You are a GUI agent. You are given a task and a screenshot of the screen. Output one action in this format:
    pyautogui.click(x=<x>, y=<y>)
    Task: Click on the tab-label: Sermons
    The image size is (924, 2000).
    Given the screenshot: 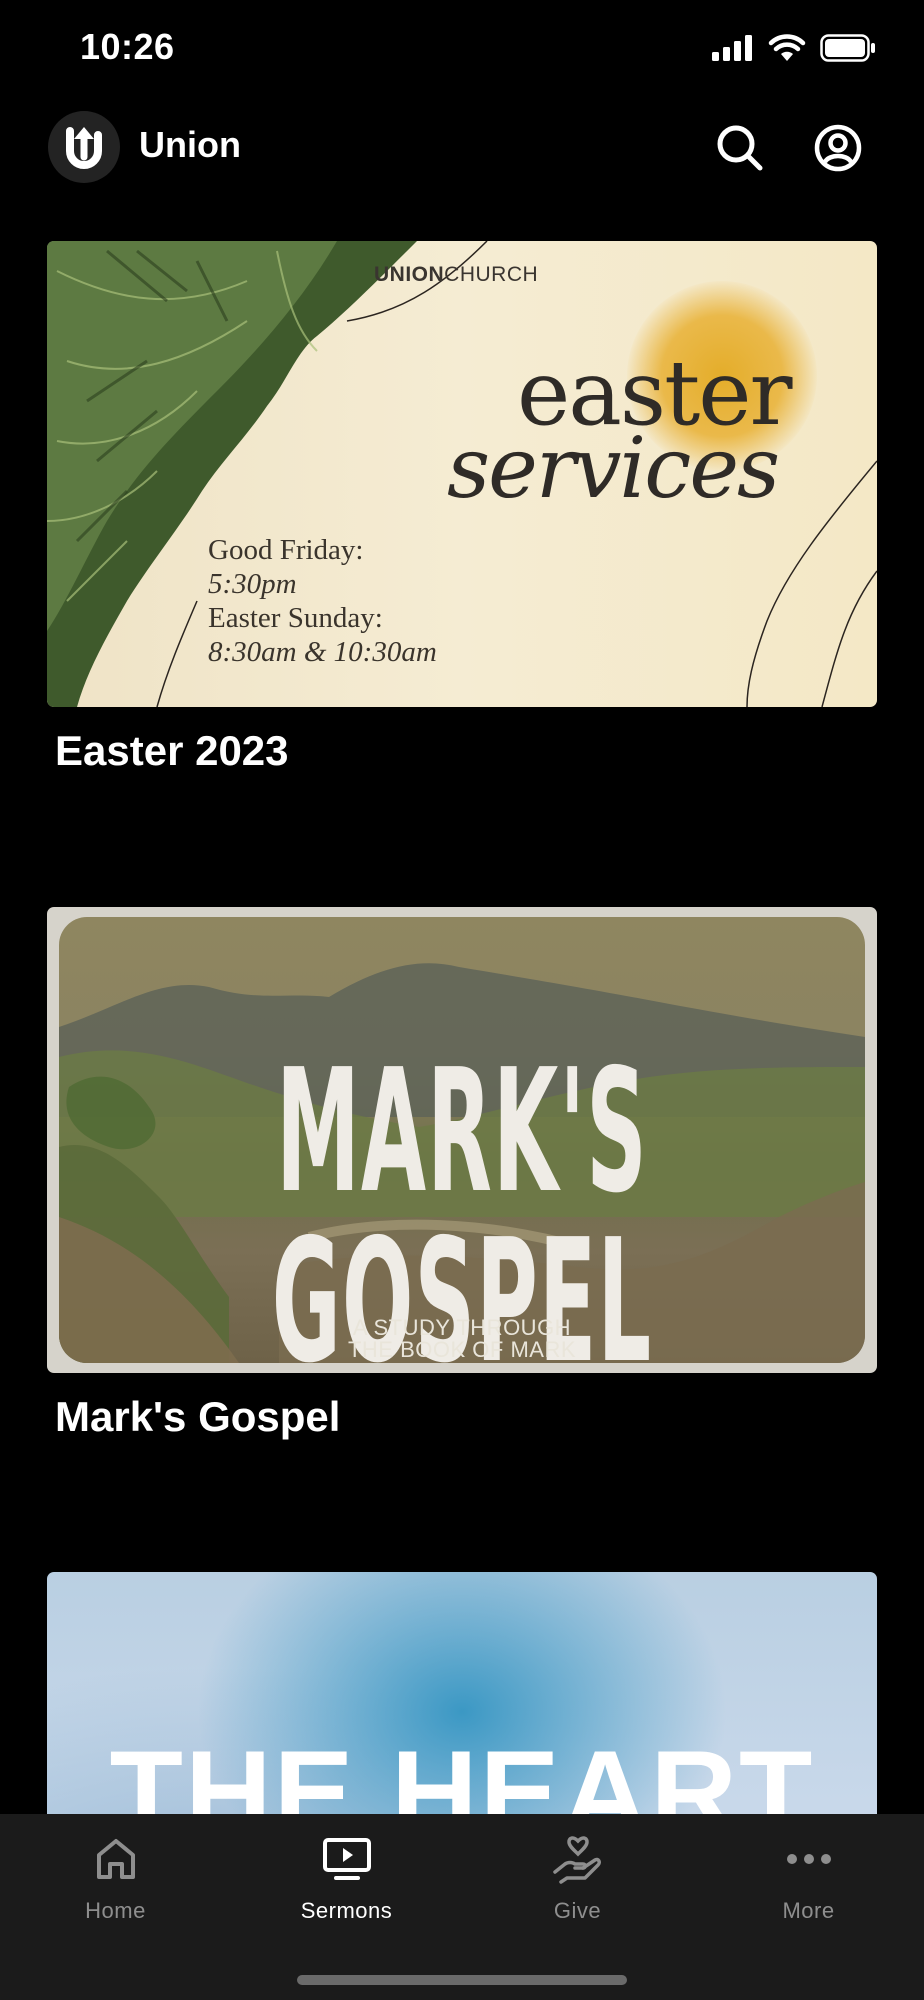 What is the action you would take?
    pyautogui.click(x=346, y=1910)
    